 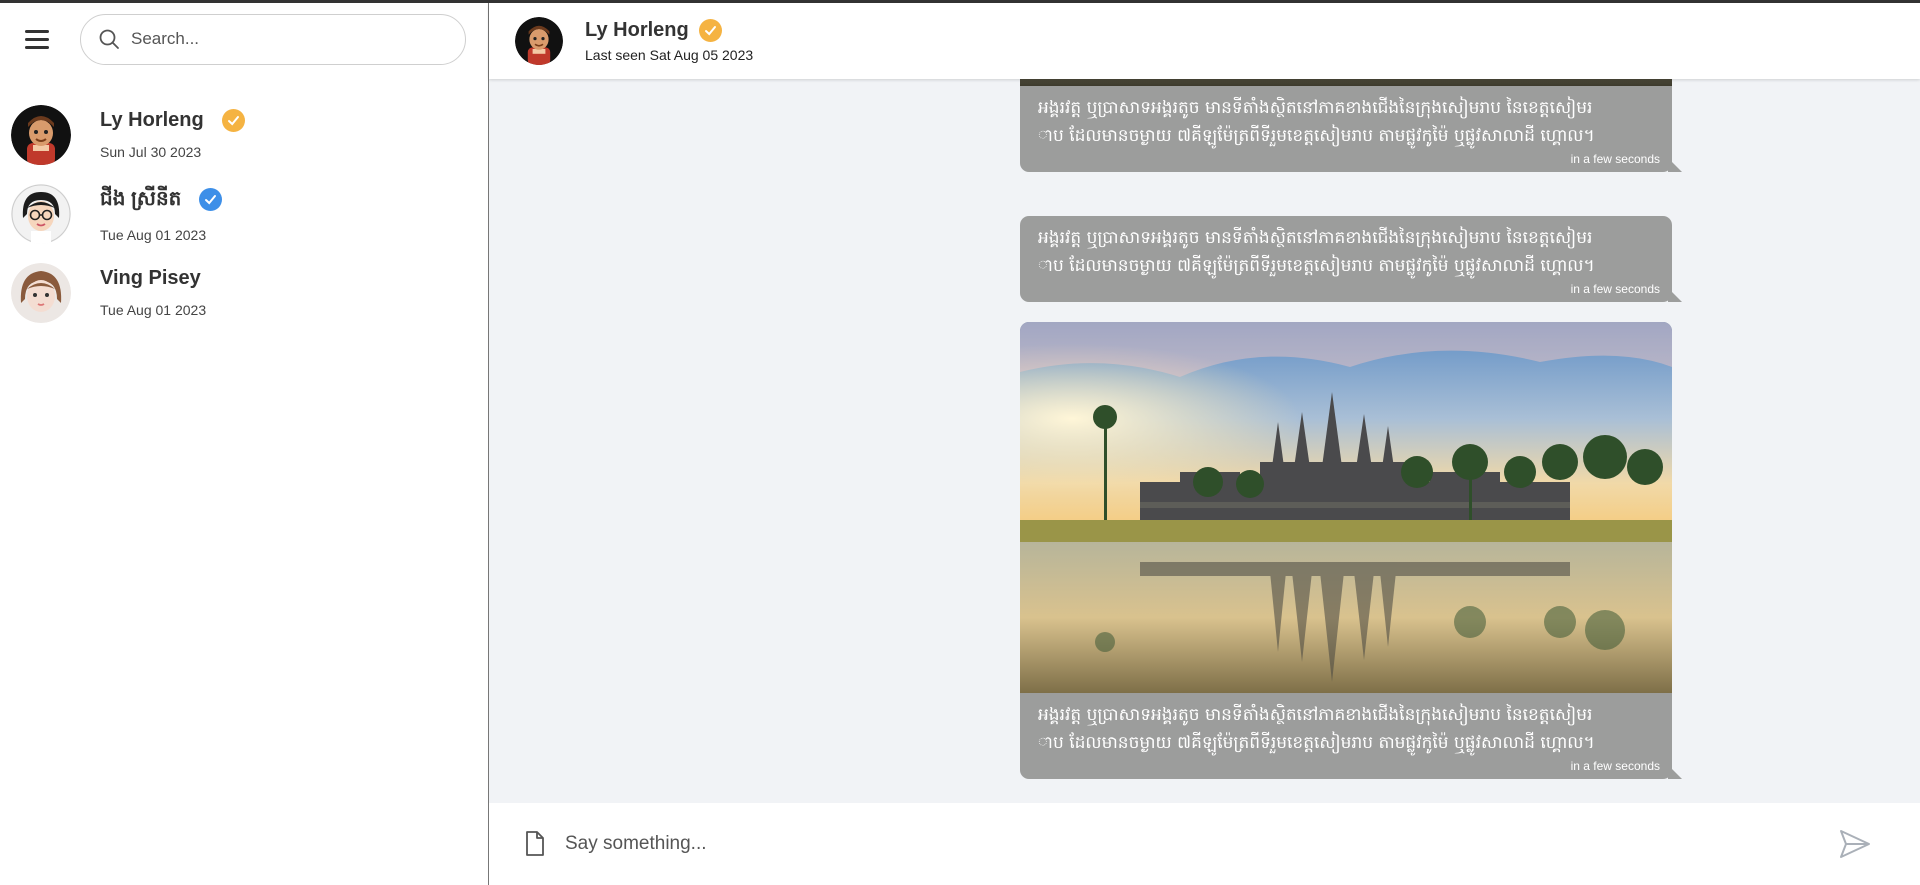 What do you see at coordinates (152, 120) in the screenshot?
I see `contact-name: Ly Horleng` at bounding box center [152, 120].